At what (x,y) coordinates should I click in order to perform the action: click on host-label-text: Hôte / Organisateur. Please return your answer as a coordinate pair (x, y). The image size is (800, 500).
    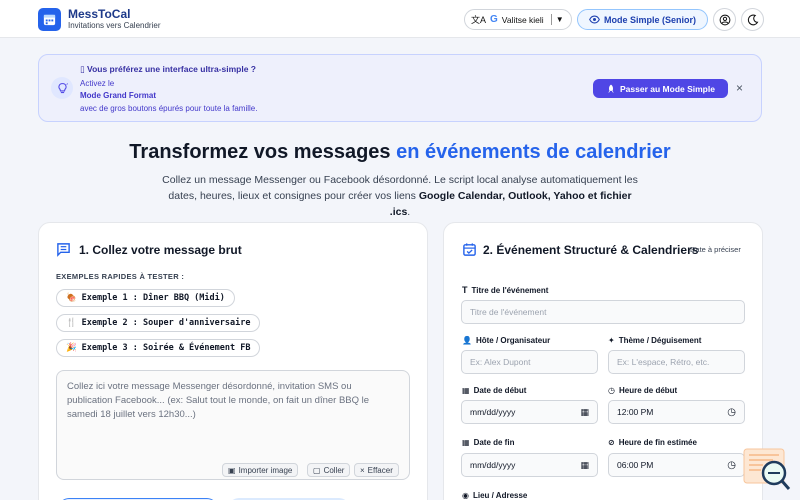
    Looking at the image, I should click on (513, 340).